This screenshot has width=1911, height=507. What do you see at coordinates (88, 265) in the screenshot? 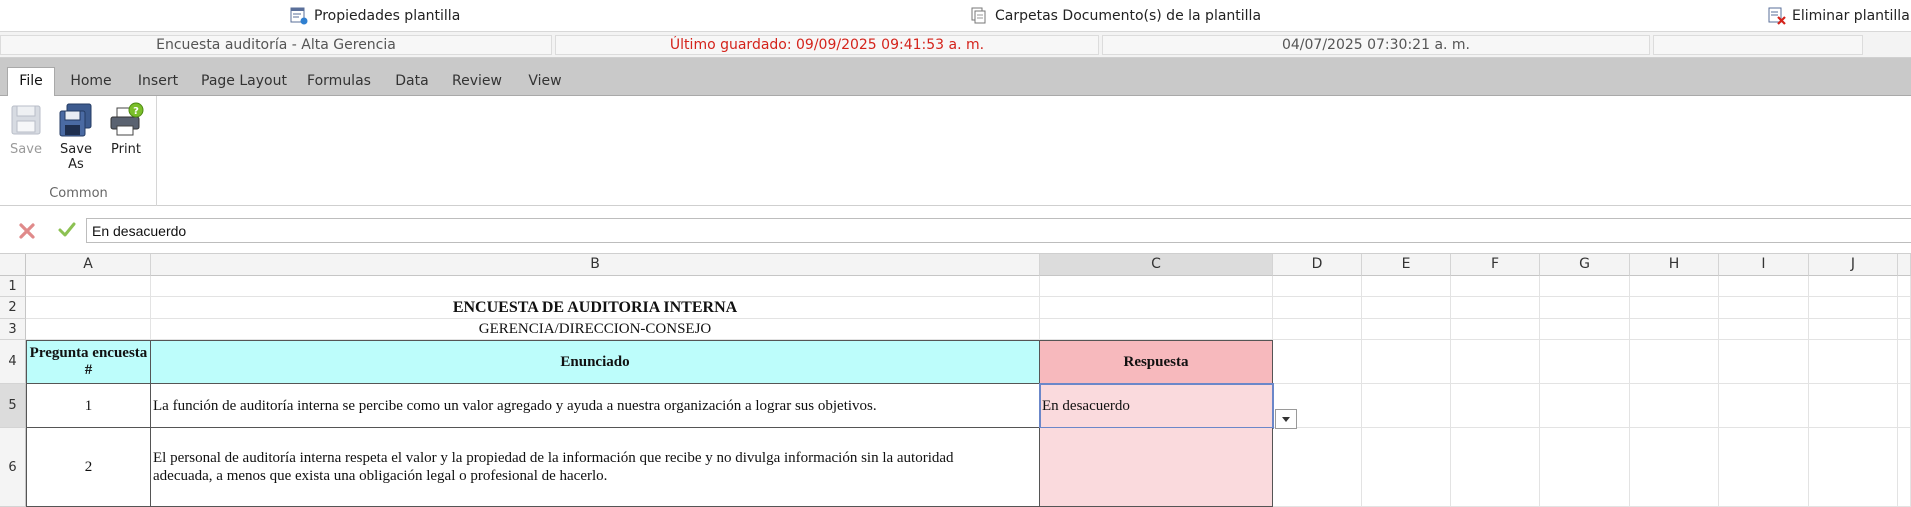
I see `column-header-a: A` at bounding box center [88, 265].